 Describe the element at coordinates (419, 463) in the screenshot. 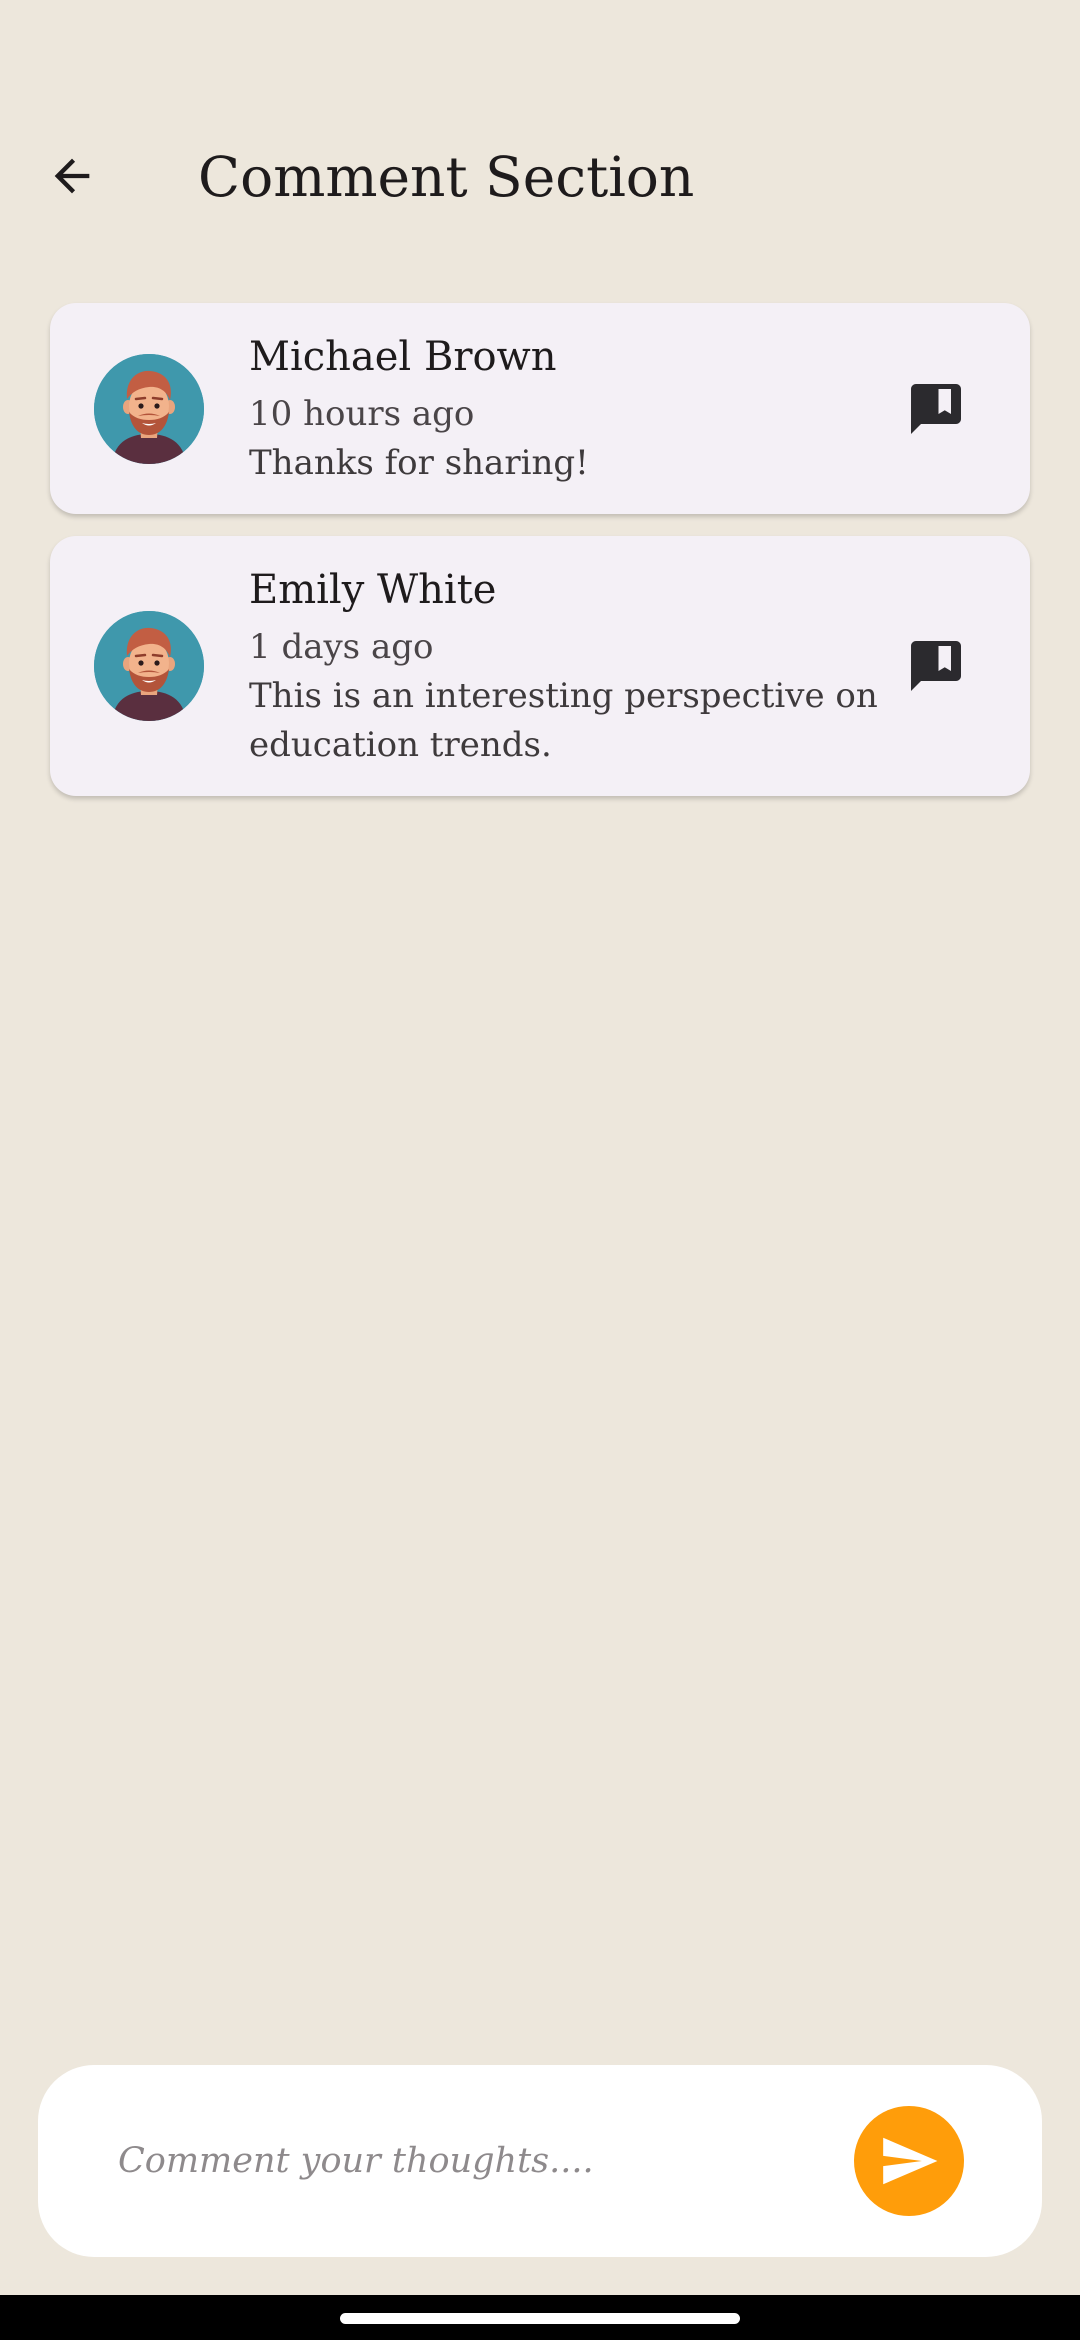

I see `comment-text: Thanks for sharing!` at that location.